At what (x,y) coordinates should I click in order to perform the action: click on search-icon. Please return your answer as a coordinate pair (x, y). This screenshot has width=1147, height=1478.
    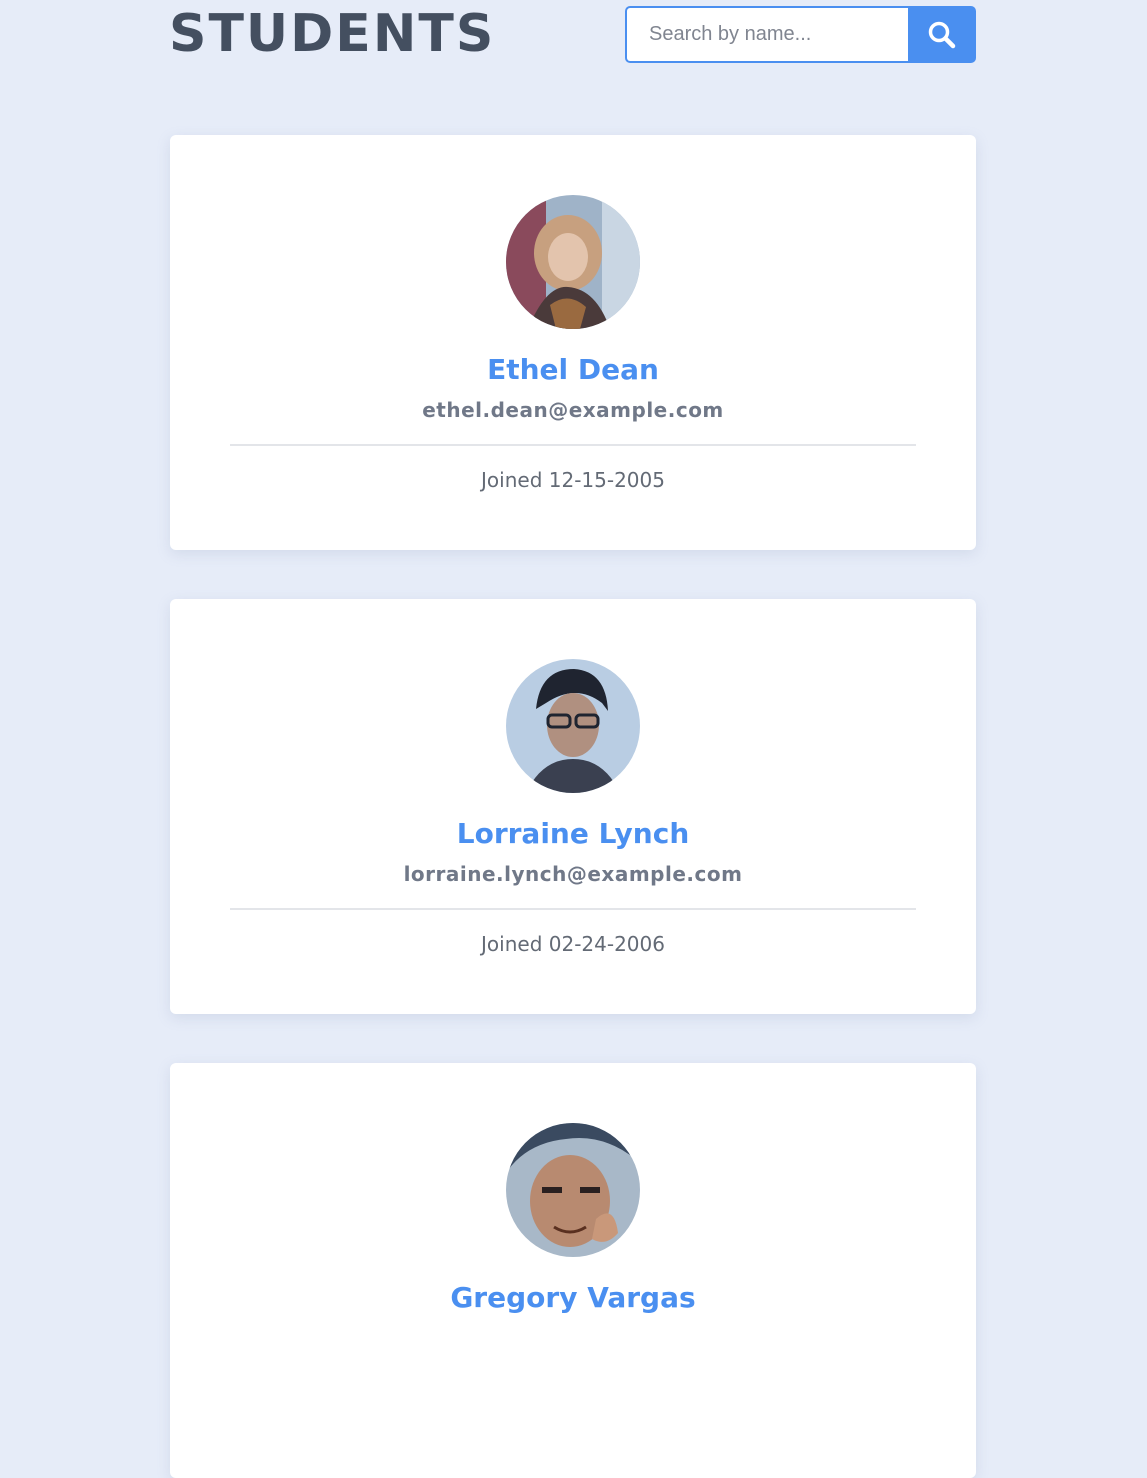
    Looking at the image, I should click on (942, 34).